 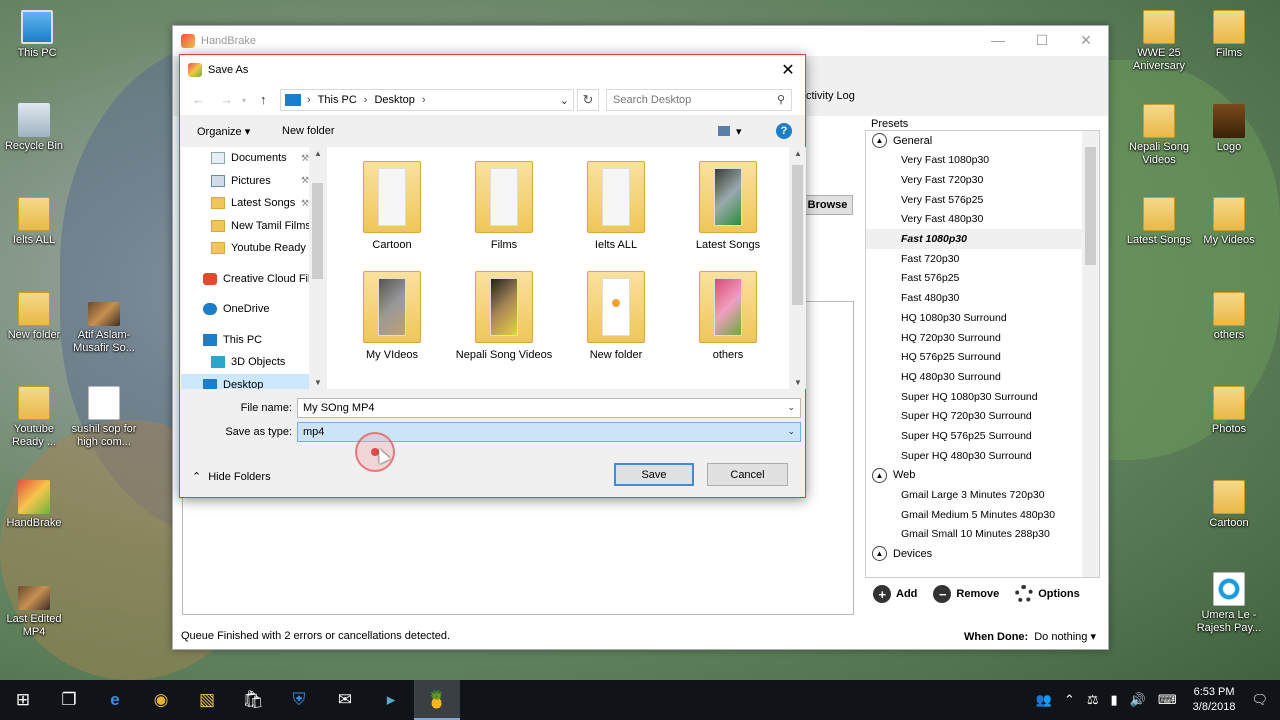 What do you see at coordinates (1259, 700) in the screenshot?
I see `notifications-icon: 🗨` at bounding box center [1259, 700].